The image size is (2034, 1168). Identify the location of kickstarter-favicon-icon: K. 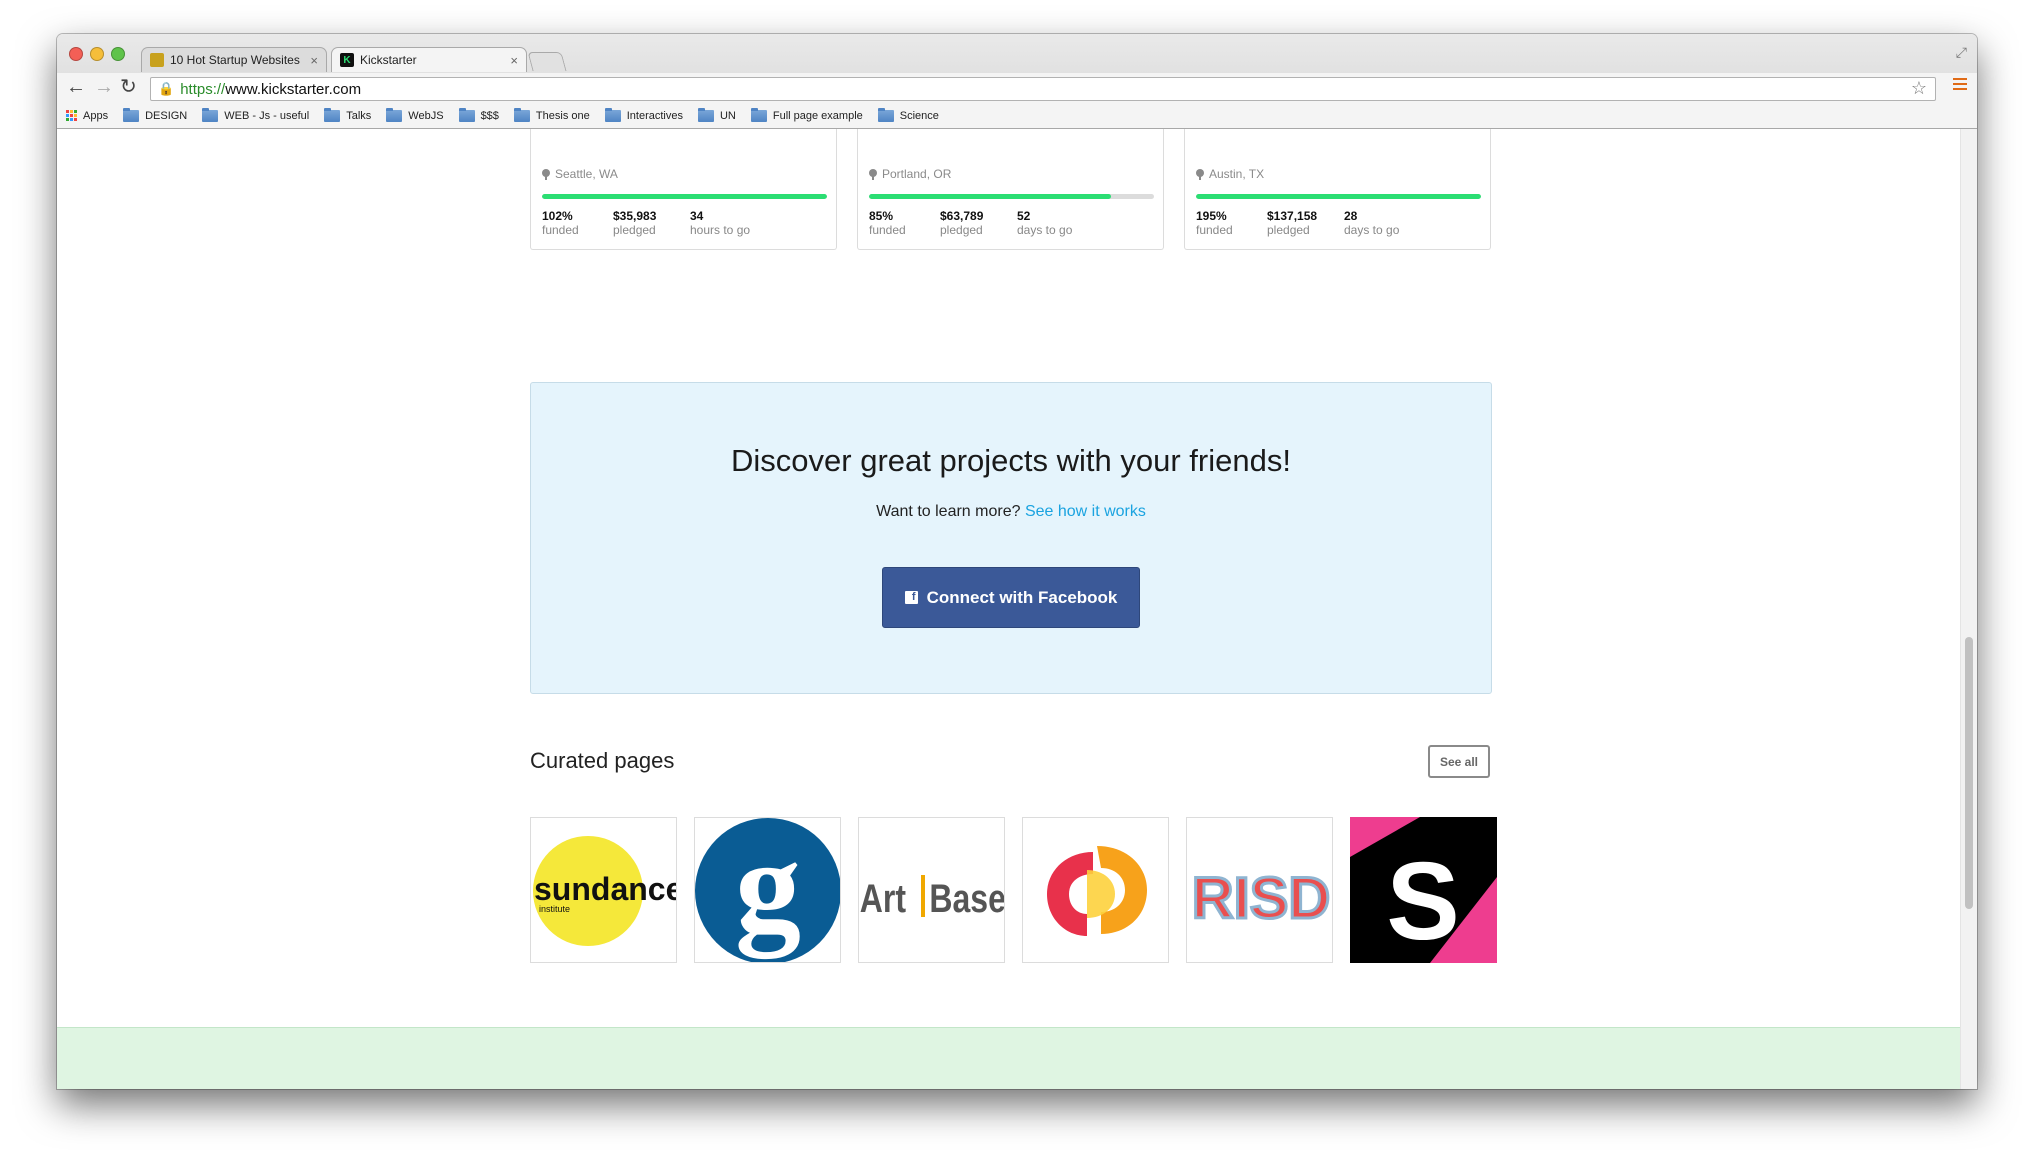
(347, 60).